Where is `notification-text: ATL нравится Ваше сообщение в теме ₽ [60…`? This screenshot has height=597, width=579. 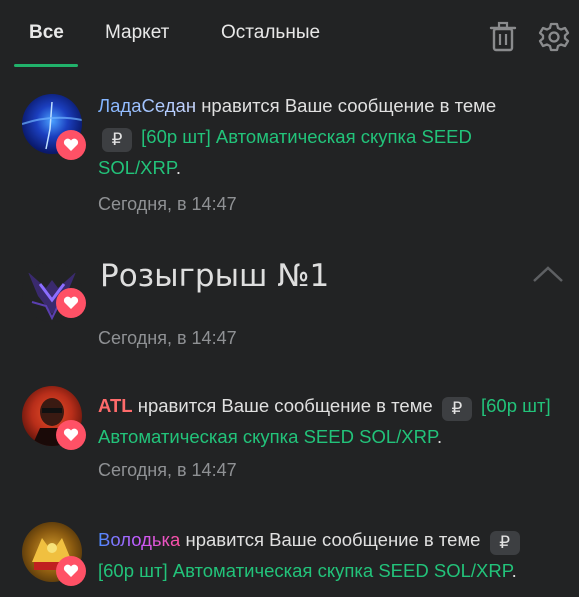 notification-text: ATL нравится Ваше сообщение в теме ₽ [60… is located at coordinates (328, 421).